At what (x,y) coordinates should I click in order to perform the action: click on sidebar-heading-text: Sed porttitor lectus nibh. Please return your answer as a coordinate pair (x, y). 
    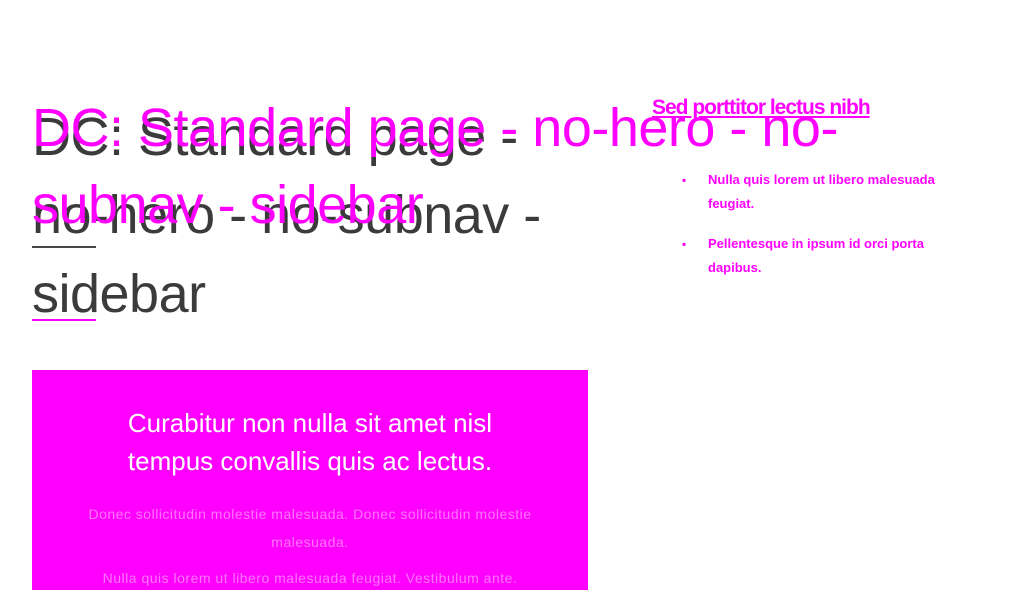
    Looking at the image, I should click on (761, 107).